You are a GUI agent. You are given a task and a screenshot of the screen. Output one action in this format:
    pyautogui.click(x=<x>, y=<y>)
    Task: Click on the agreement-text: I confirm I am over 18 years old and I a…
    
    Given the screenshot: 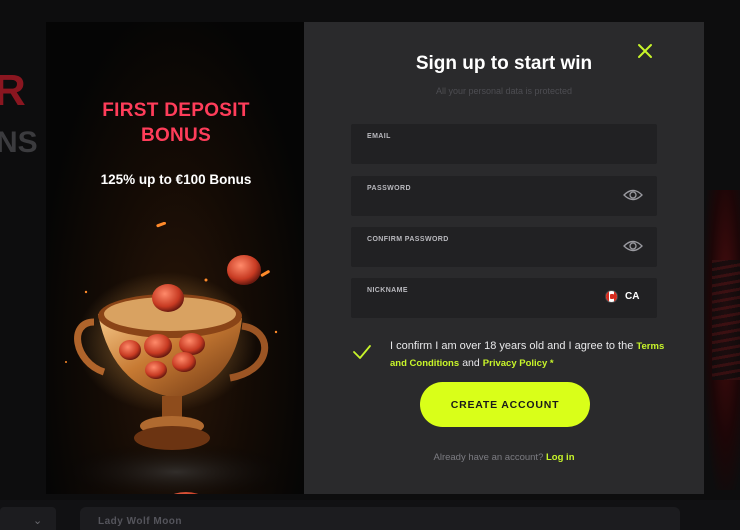 What is the action you would take?
    pyautogui.click(x=530, y=355)
    